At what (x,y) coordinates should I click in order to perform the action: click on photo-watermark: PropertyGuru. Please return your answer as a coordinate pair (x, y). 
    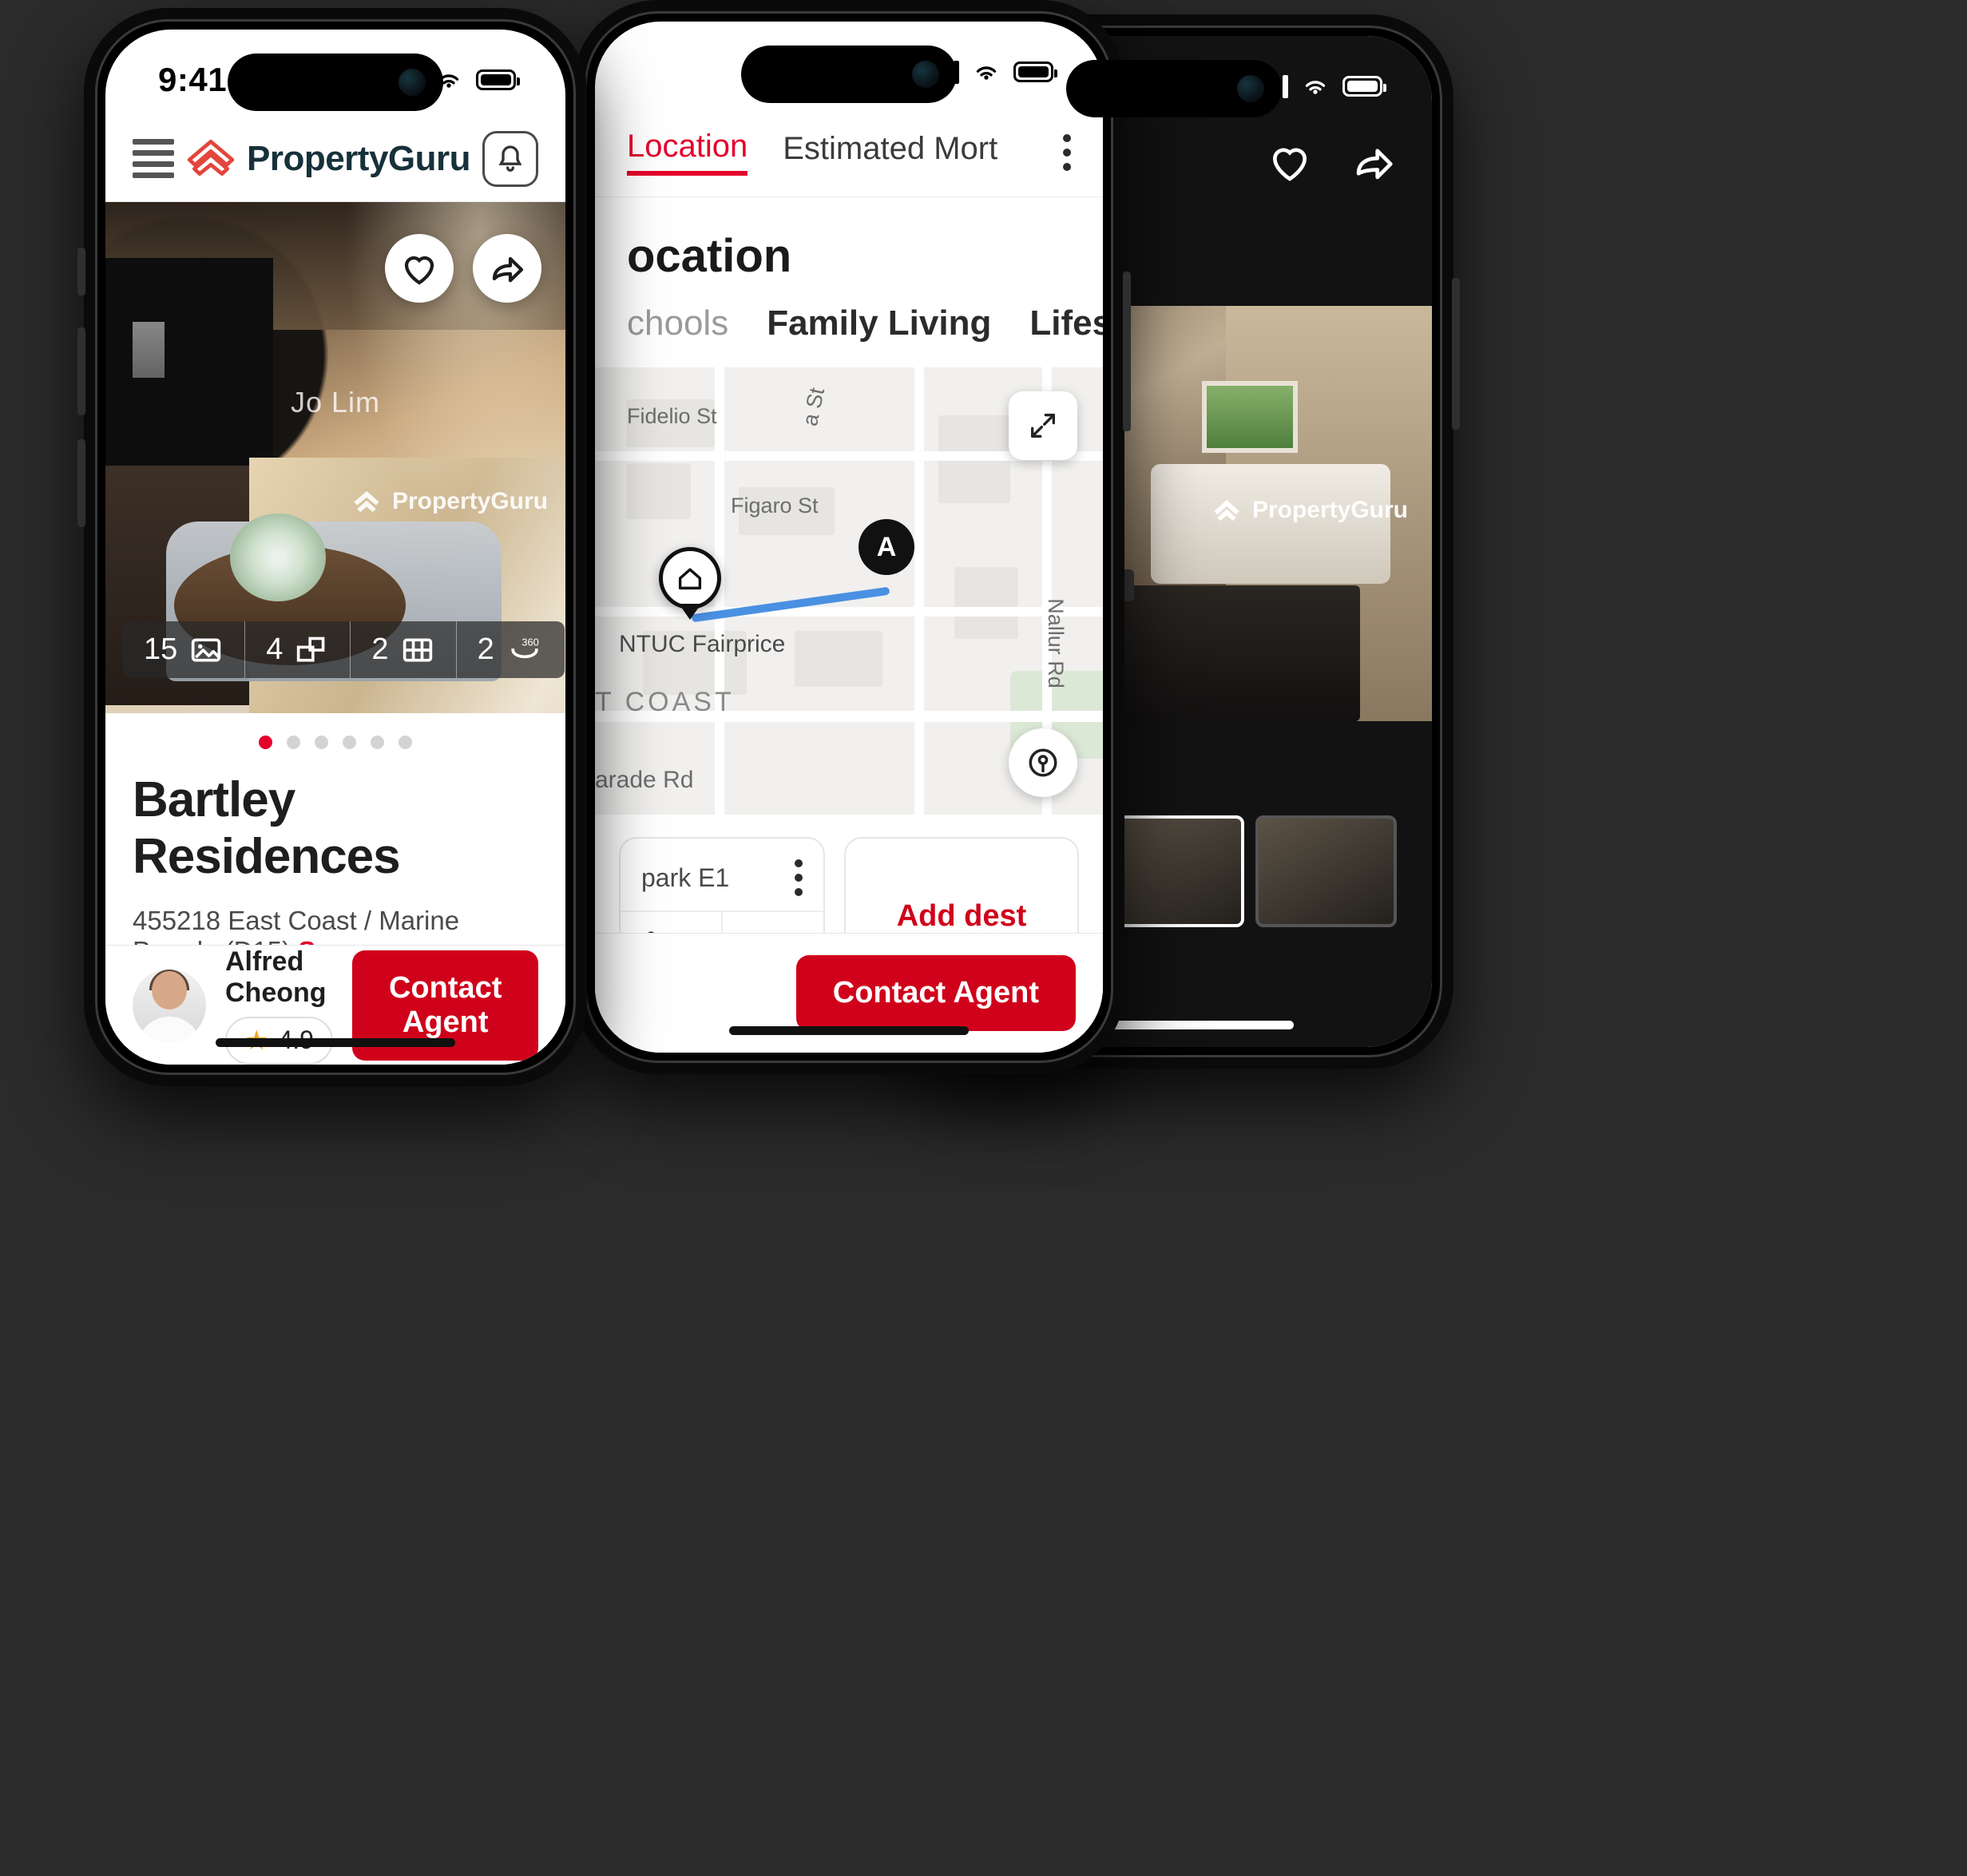
    Looking at the image, I should click on (1309, 510).